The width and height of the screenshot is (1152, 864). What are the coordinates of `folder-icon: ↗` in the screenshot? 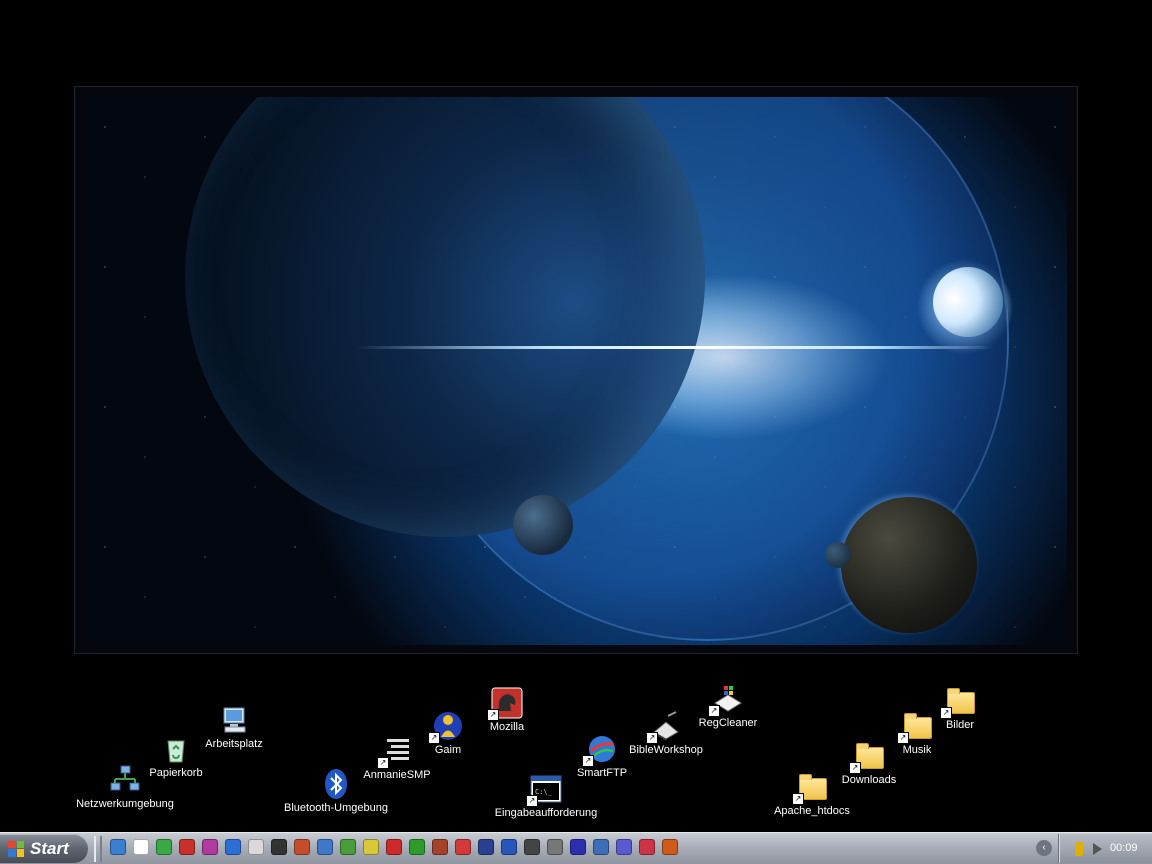 It's located at (958, 702).